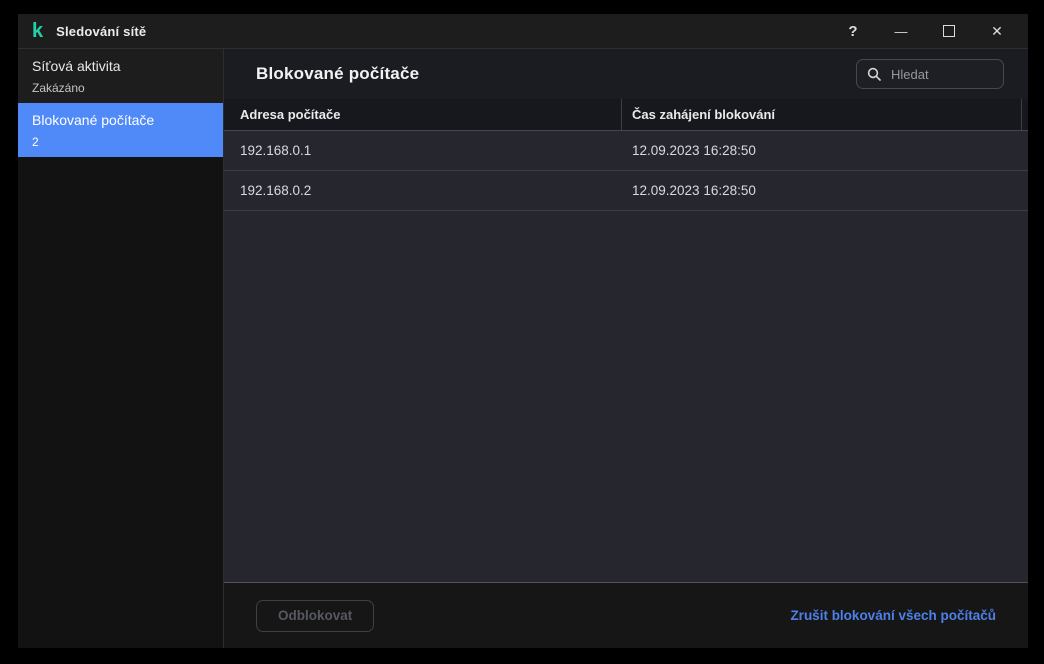  I want to click on search-box, so click(930, 74).